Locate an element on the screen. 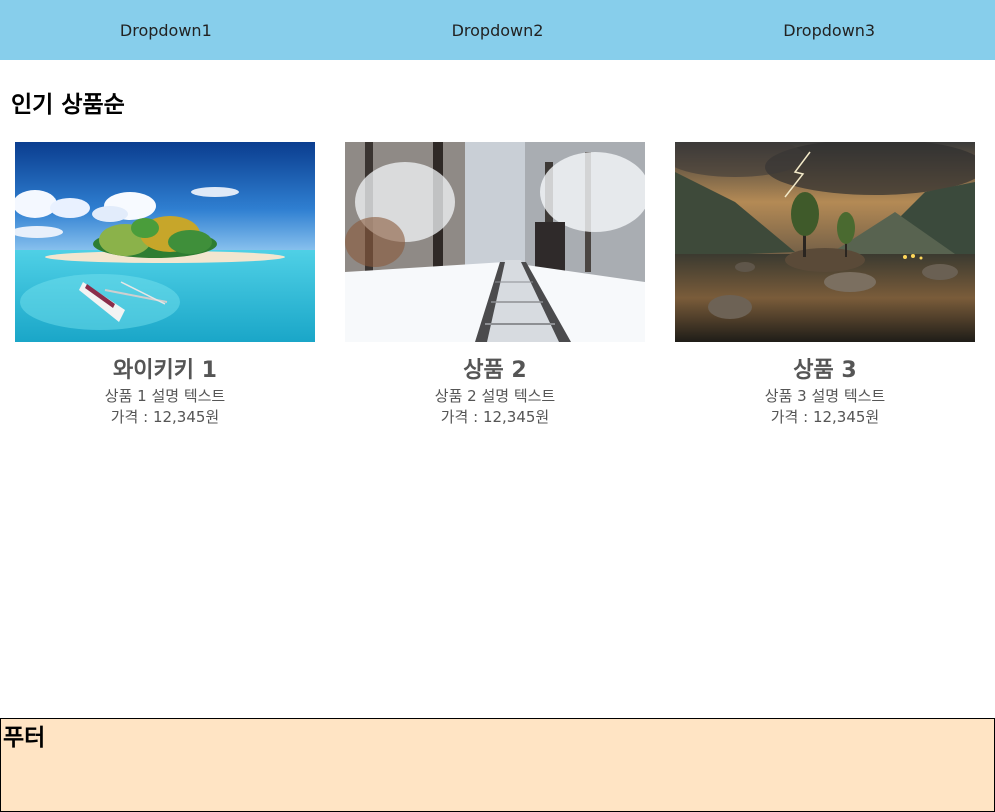 Image resolution: width=995 pixels, height=812 pixels. snowy-railway-forest-image is located at coordinates (495, 242).